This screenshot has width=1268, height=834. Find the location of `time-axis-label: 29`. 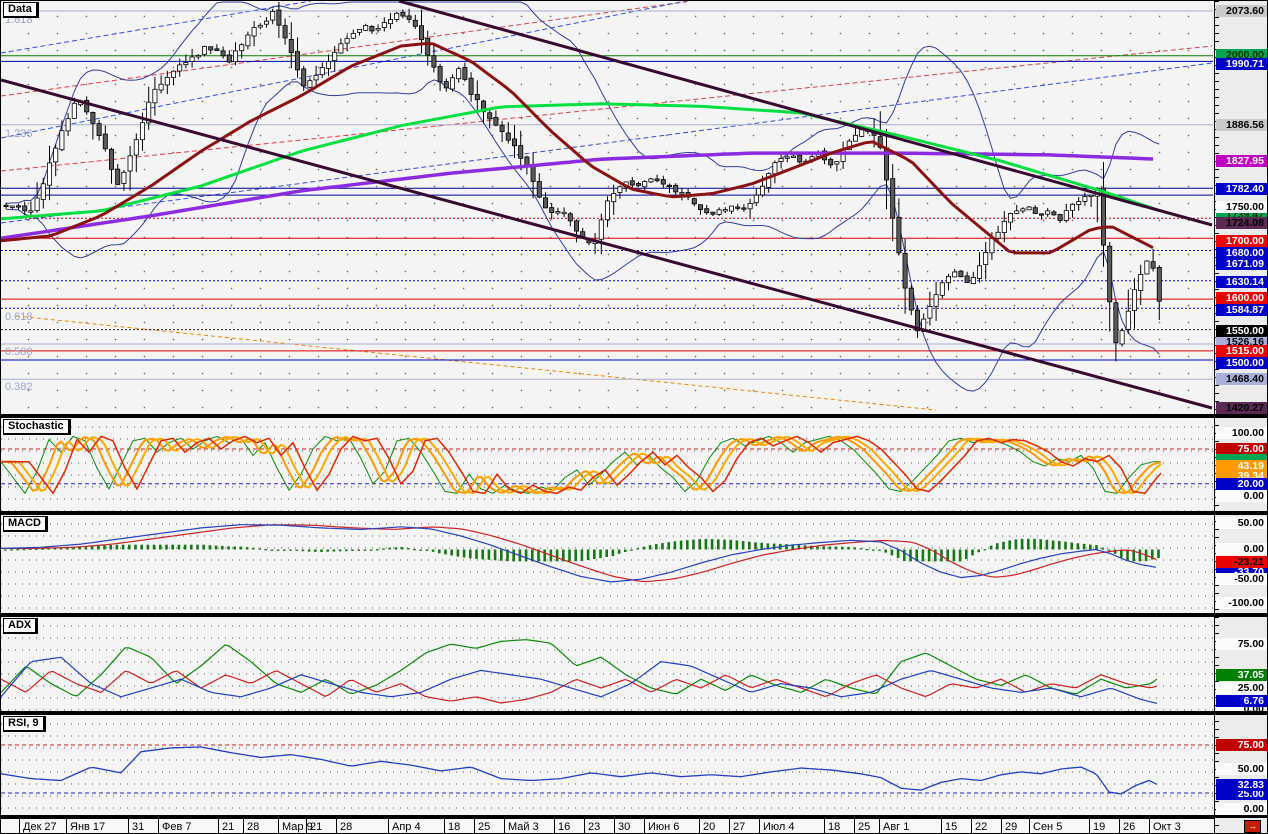

time-axis-label: 29 is located at coordinates (1011, 827).